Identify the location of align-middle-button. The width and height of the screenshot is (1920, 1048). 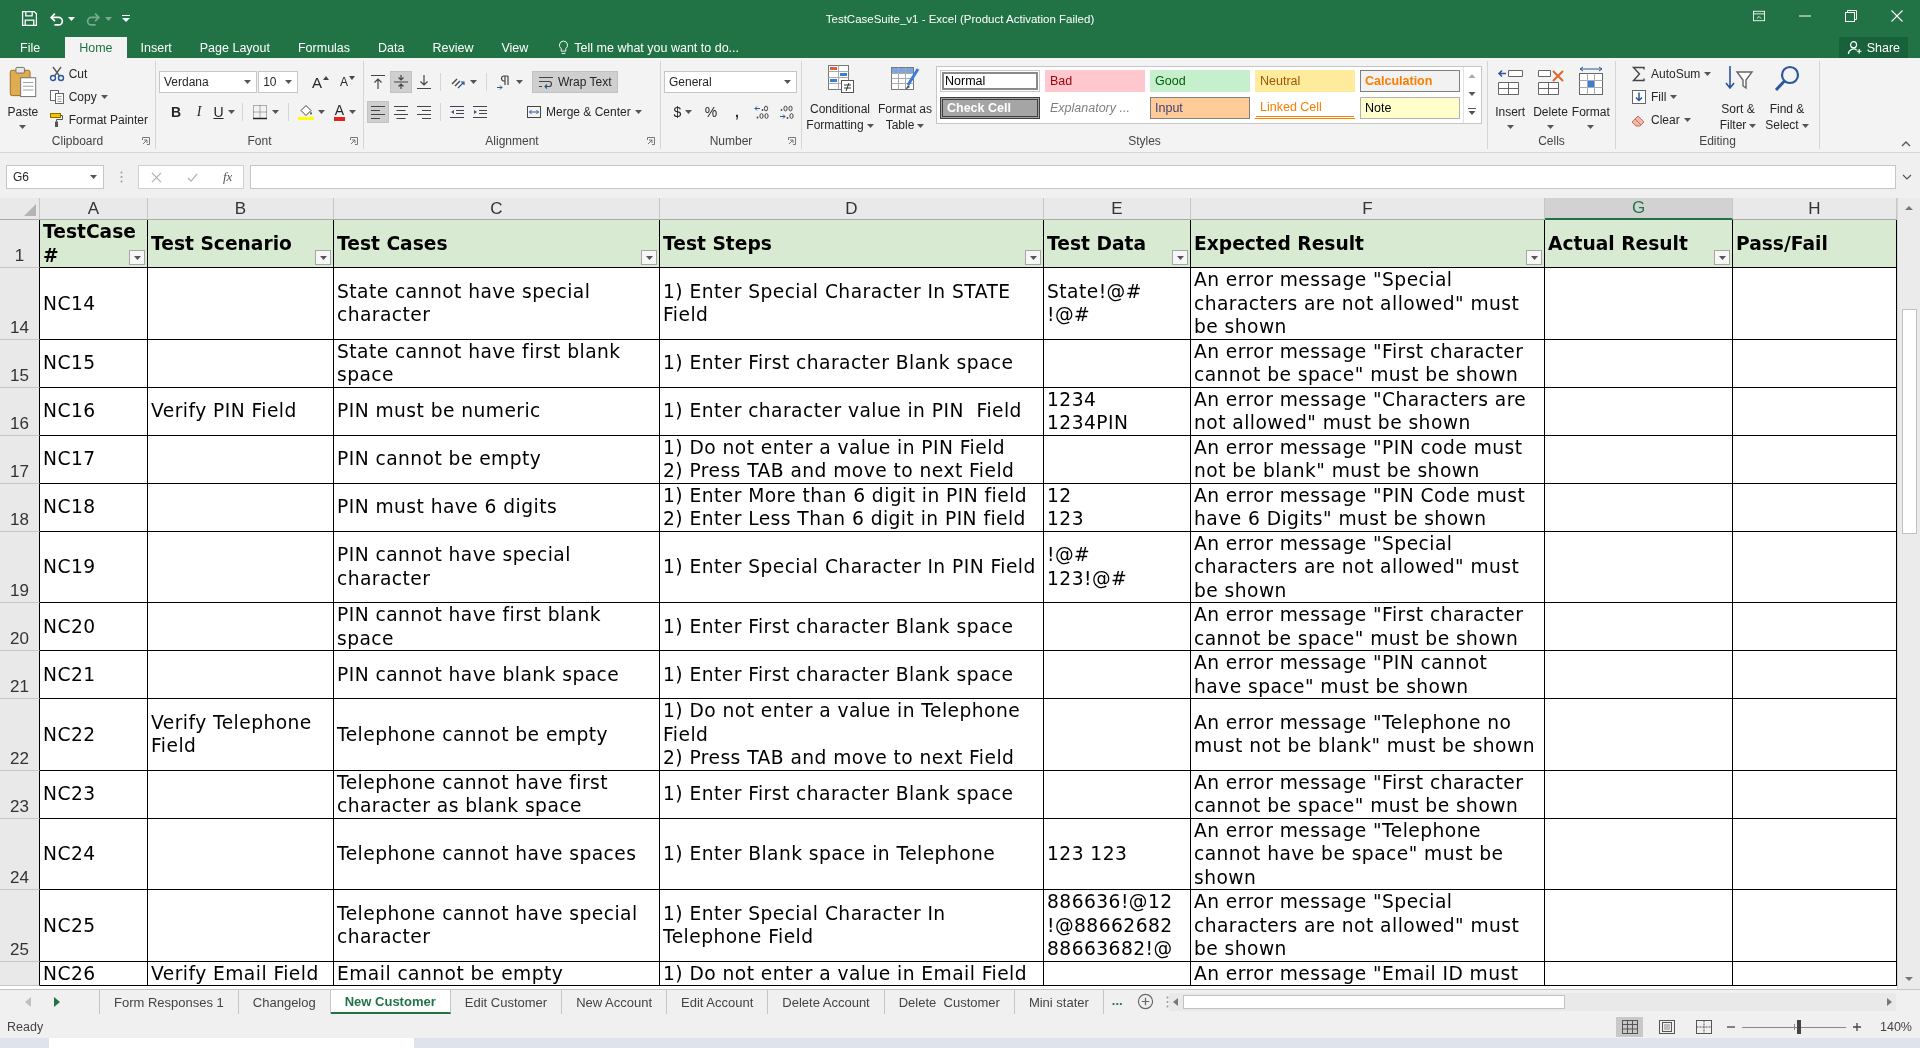
(401, 82).